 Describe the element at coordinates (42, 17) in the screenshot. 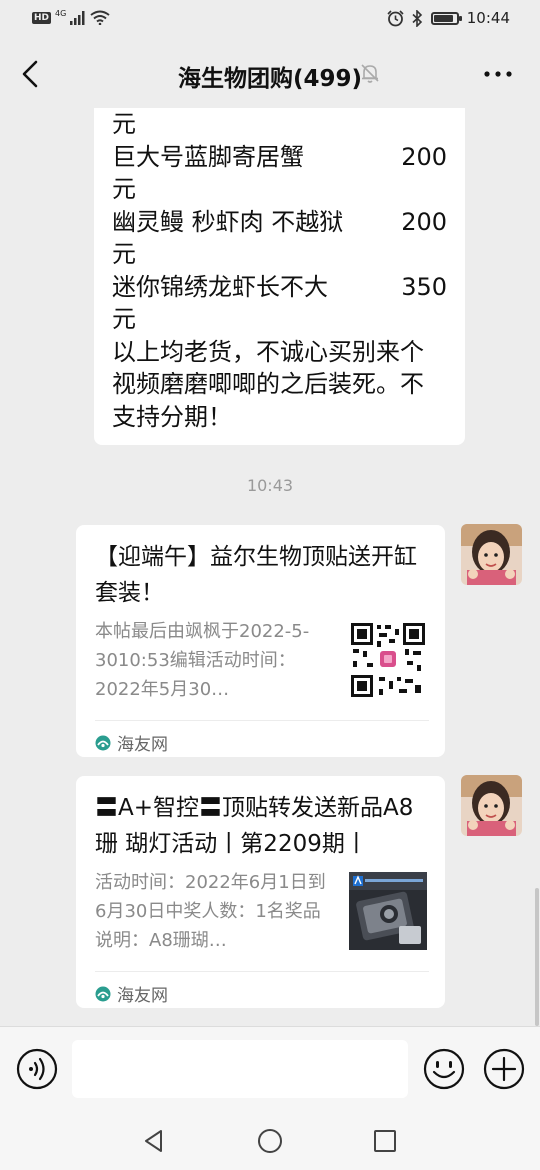

I see `hd-badge: HD` at that location.